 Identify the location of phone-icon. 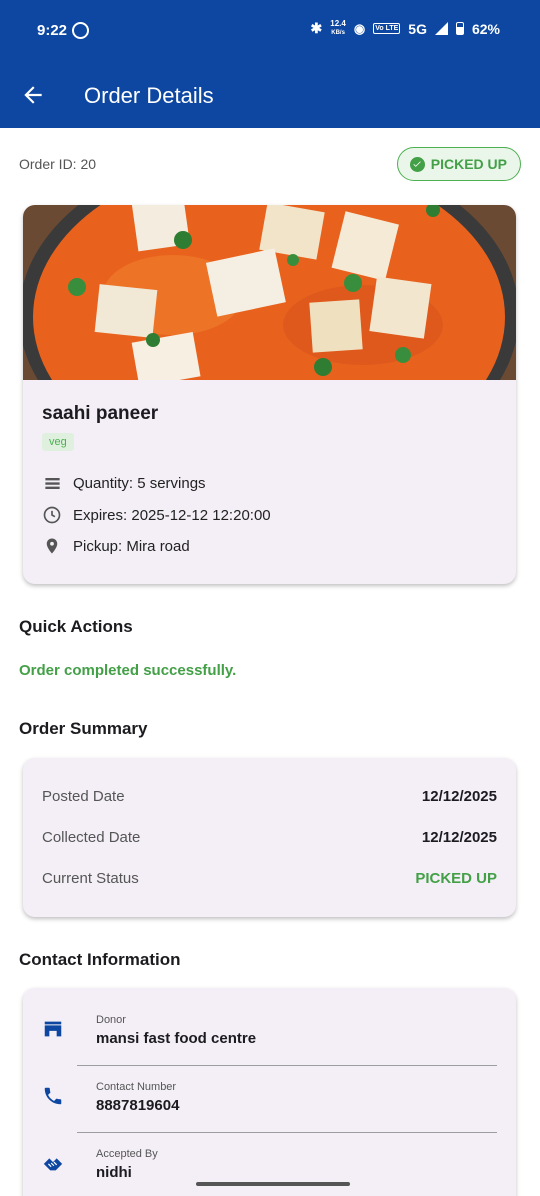
(53, 1096).